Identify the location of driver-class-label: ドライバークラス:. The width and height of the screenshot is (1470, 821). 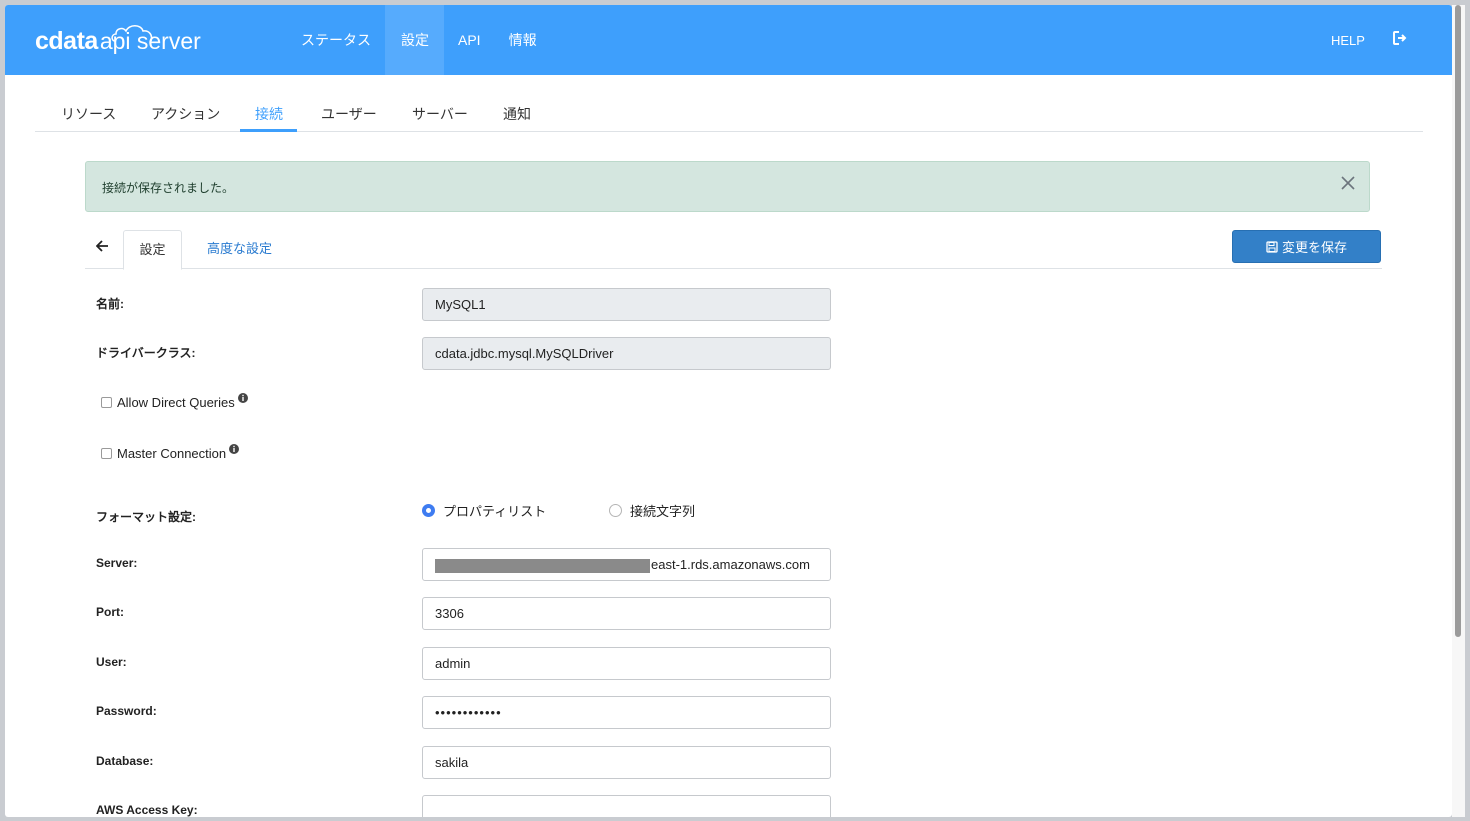
(146, 353).